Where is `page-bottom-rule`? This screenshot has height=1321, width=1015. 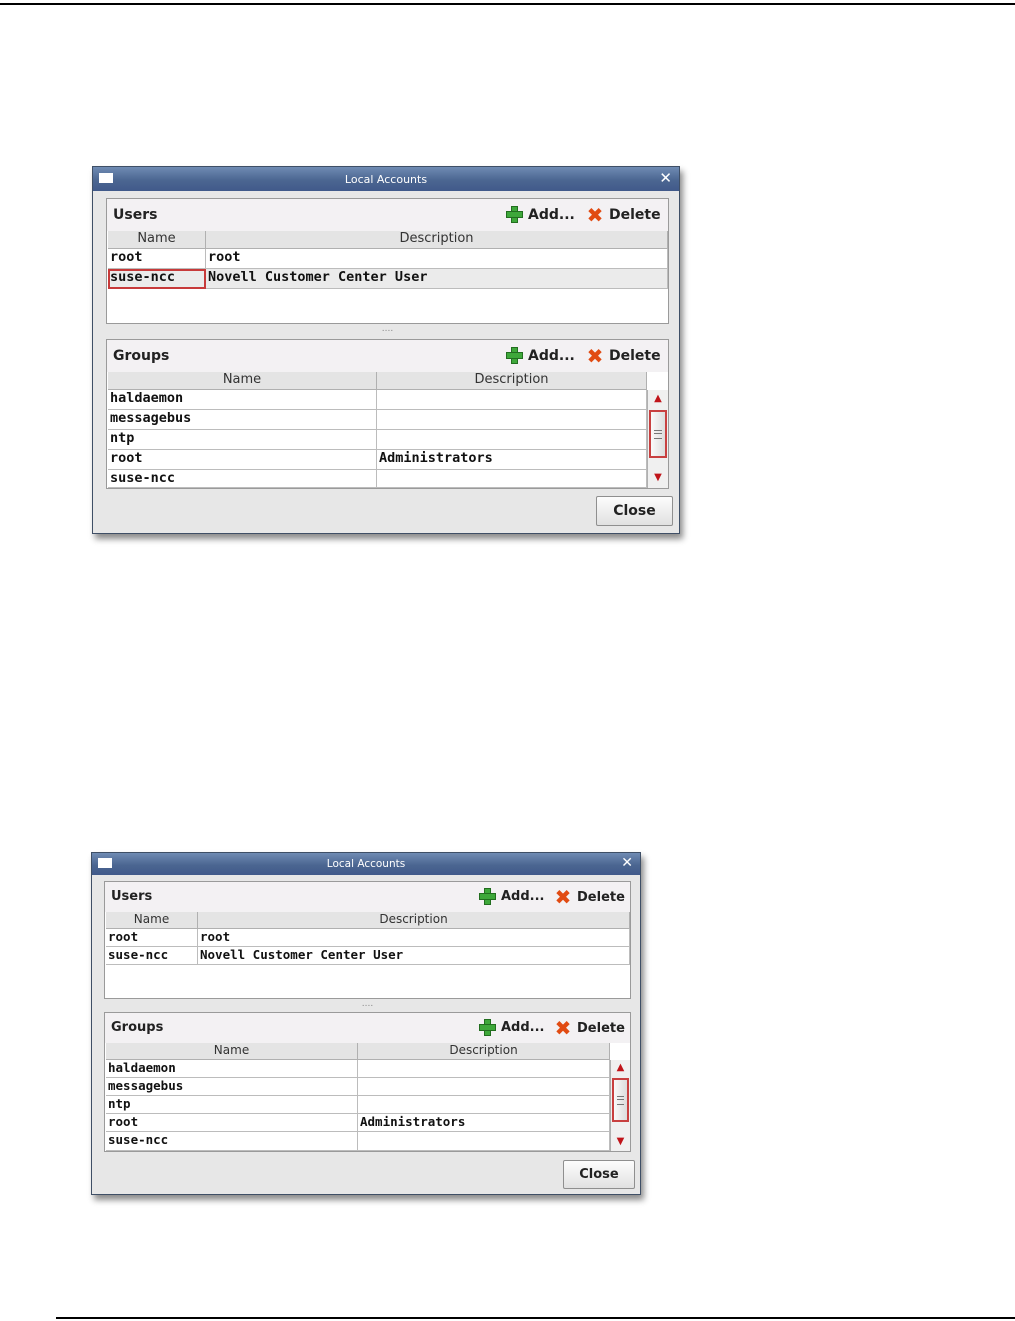
page-bottom-rule is located at coordinates (535, 1318).